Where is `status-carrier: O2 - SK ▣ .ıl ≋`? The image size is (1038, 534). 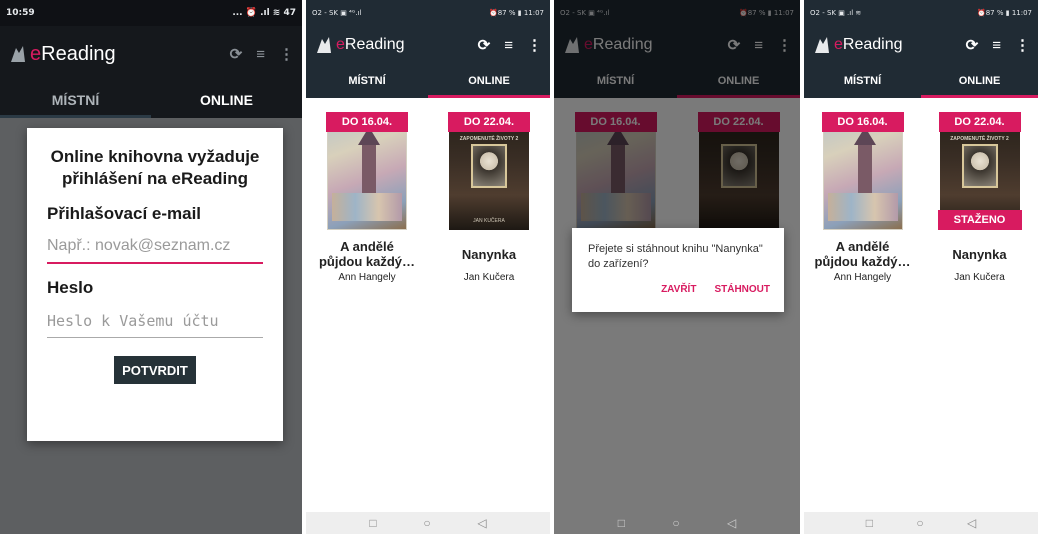
status-carrier: O2 - SK ▣ .ıl ≋ is located at coordinates (836, 13).